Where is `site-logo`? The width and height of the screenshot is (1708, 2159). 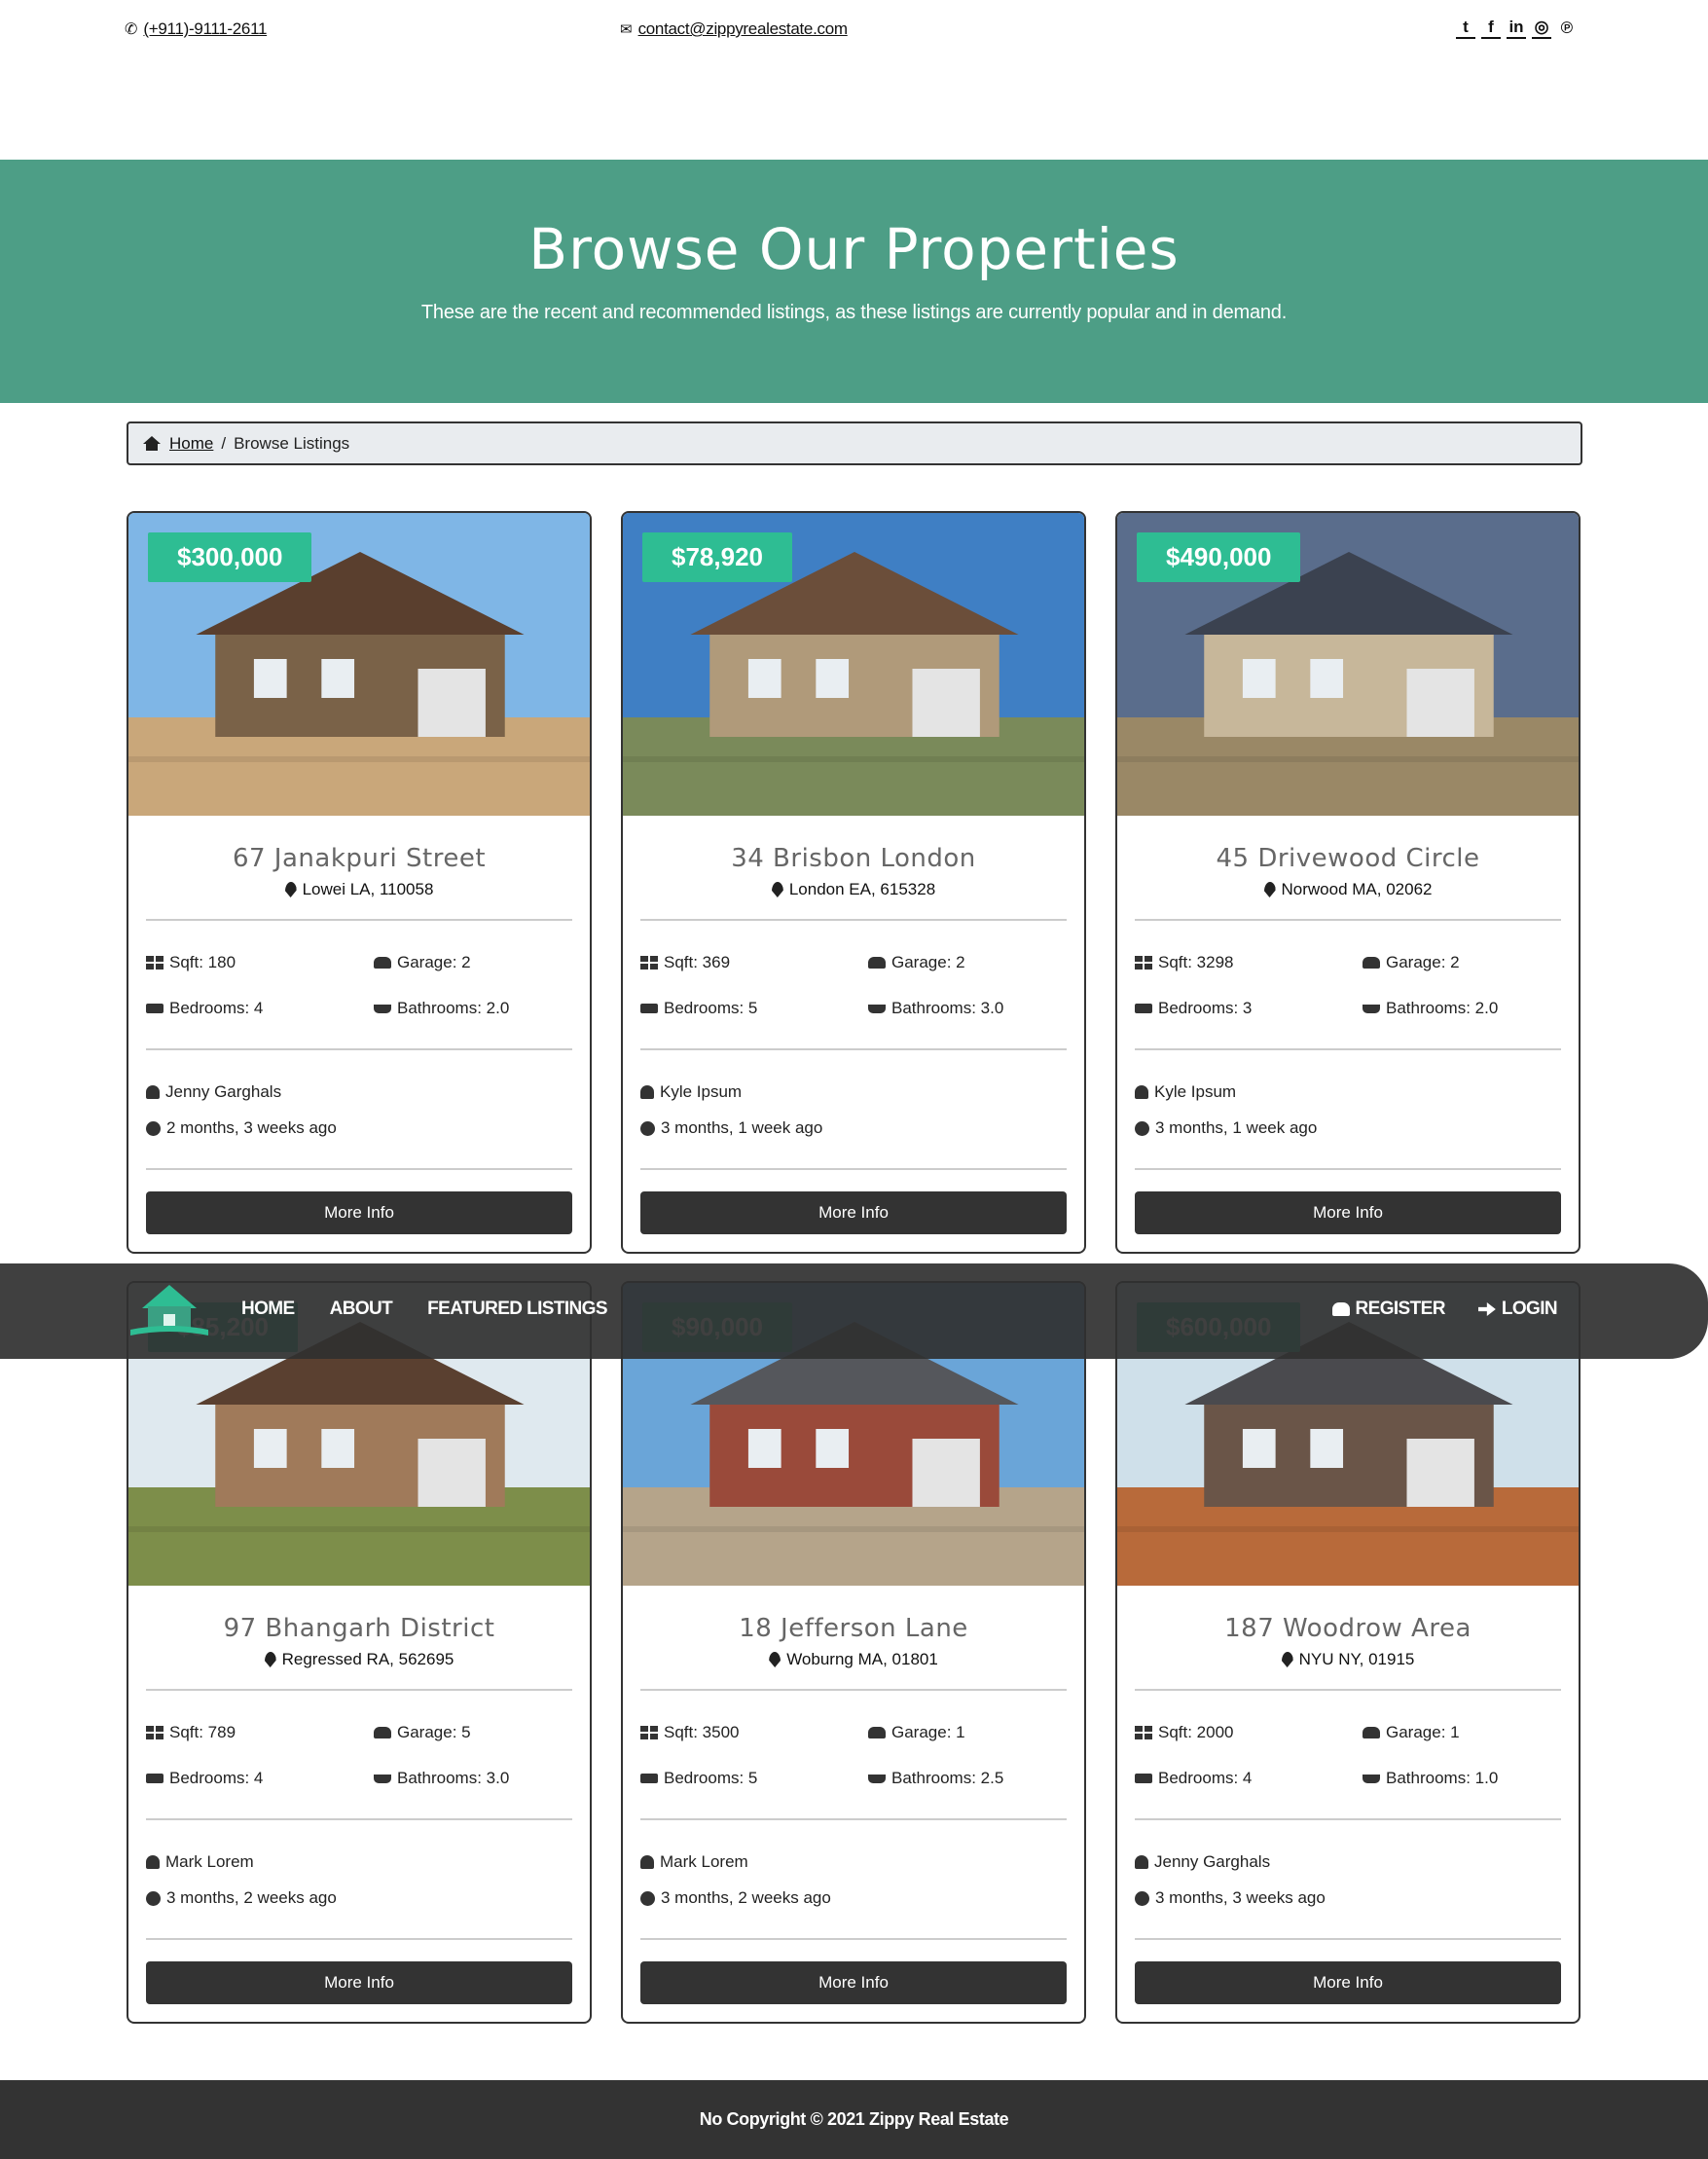
site-logo is located at coordinates (169, 1311).